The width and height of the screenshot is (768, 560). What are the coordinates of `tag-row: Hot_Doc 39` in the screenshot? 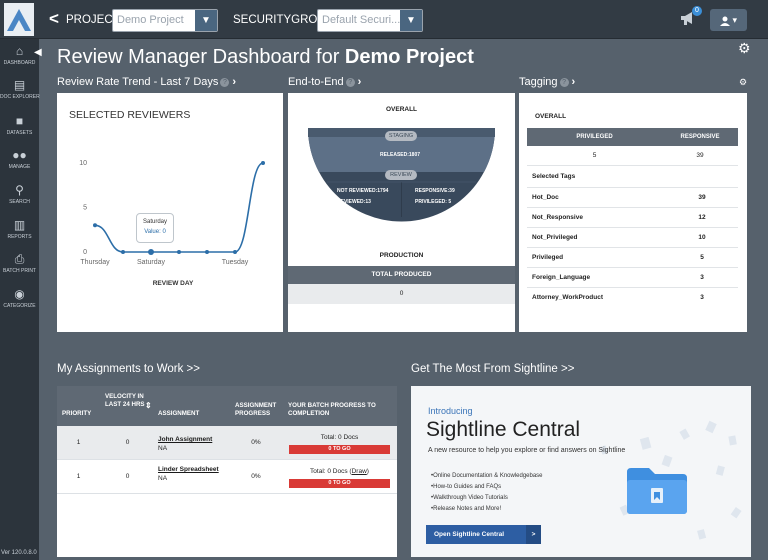 It's located at (632, 197).